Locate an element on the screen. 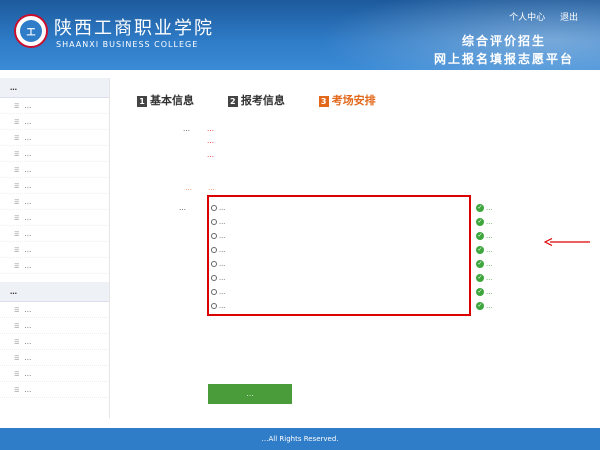 The width and height of the screenshot is (600, 450). school-logo: 工 is located at coordinates (31, 31).